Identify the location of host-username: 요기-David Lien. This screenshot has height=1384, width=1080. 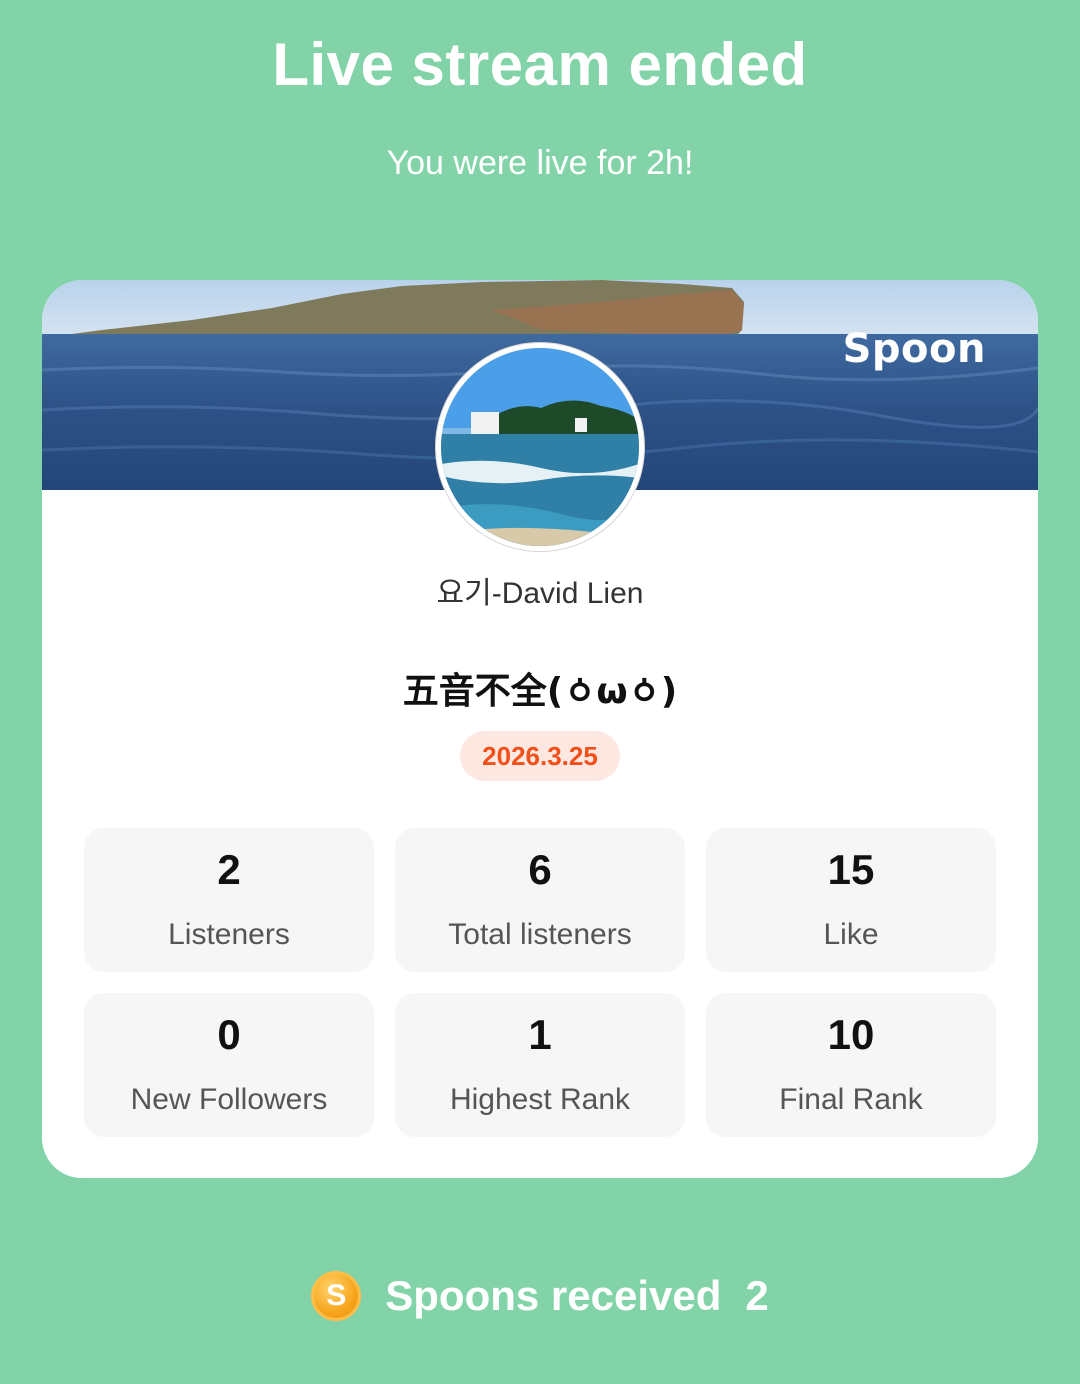
(540, 593).